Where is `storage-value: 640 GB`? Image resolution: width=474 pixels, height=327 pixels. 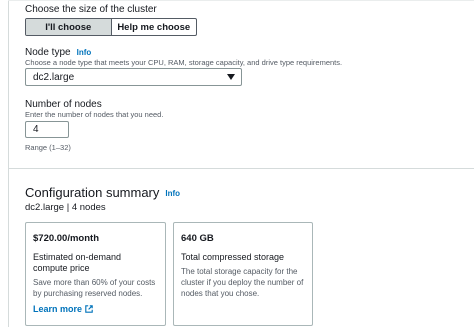
storage-value: 640 GB is located at coordinates (197, 238).